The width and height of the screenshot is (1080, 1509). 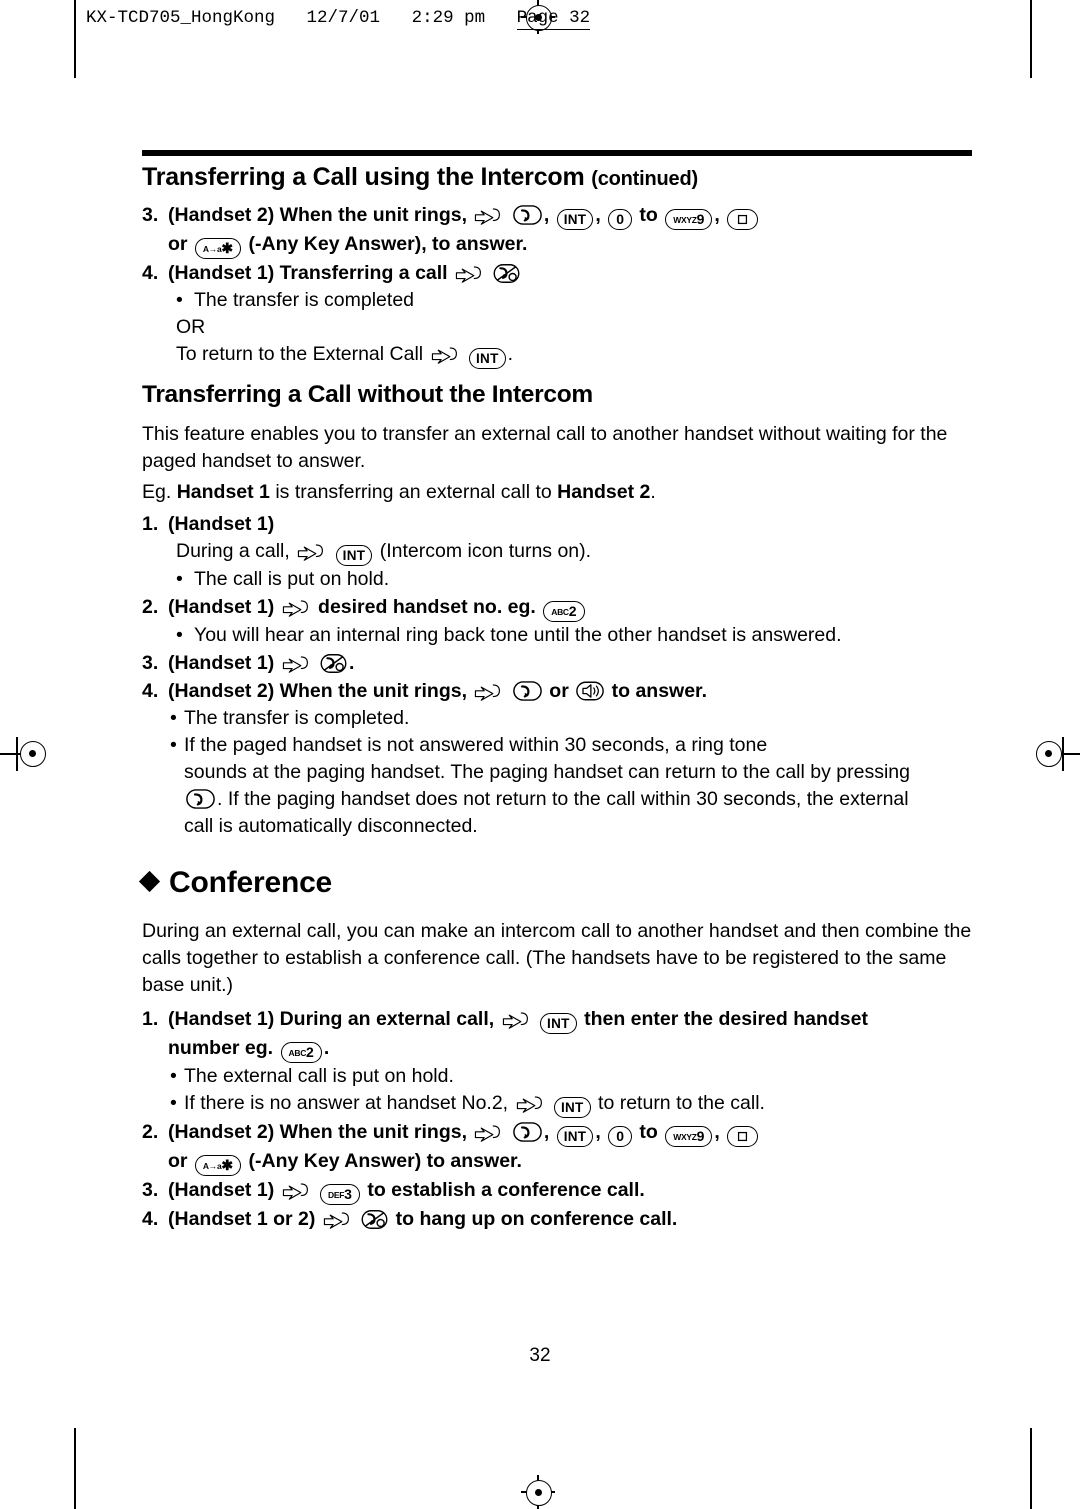 I want to click on conf-step-2-comma-2: ,, so click(x=598, y=1132).